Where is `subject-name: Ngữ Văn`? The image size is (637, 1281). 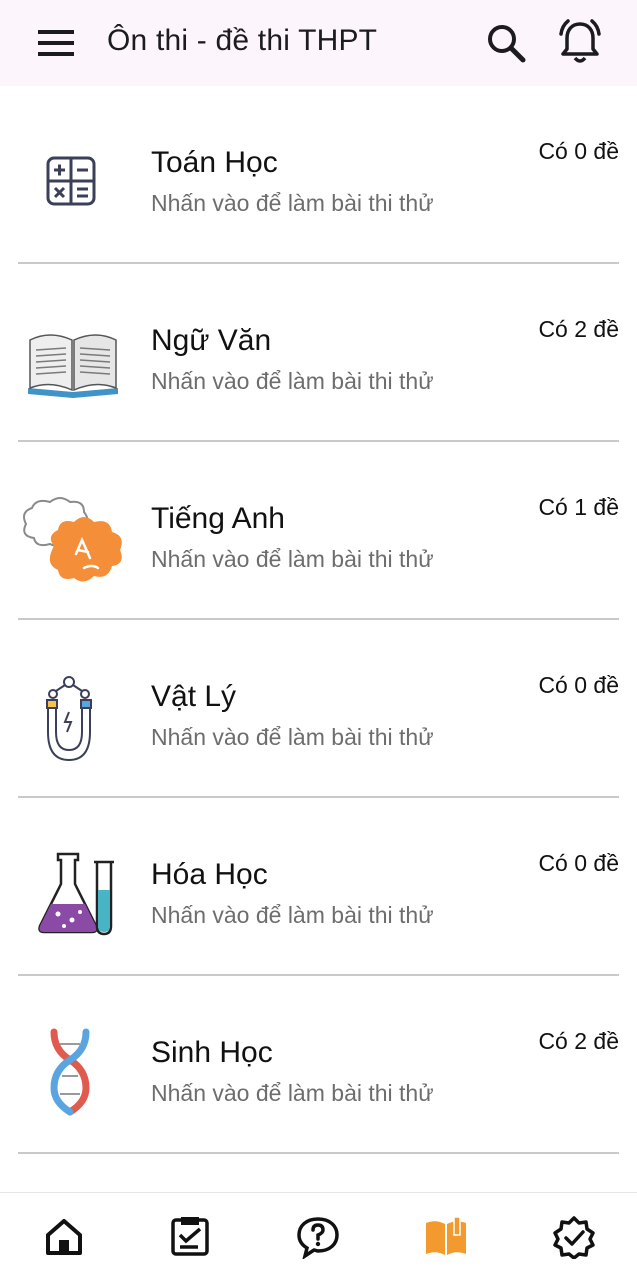 subject-name: Ngữ Văn is located at coordinates (211, 340).